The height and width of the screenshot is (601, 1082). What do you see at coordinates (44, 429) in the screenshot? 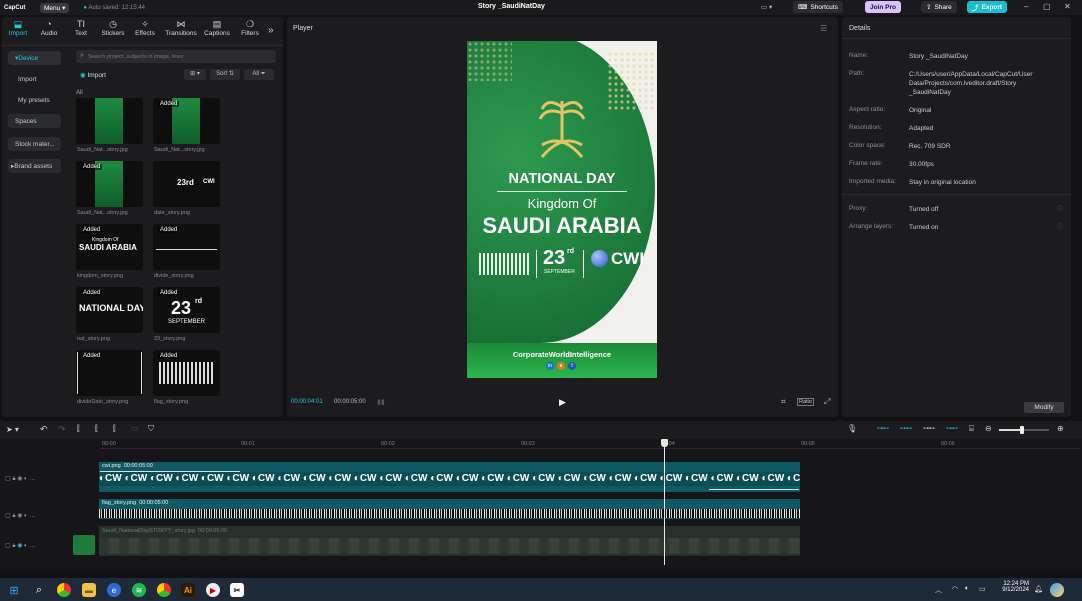
I see `undo-icon: ↶` at bounding box center [44, 429].